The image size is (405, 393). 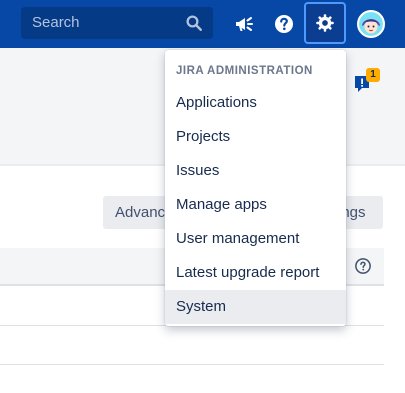 What do you see at coordinates (244, 24) in the screenshot?
I see `megaphone-icon` at bounding box center [244, 24].